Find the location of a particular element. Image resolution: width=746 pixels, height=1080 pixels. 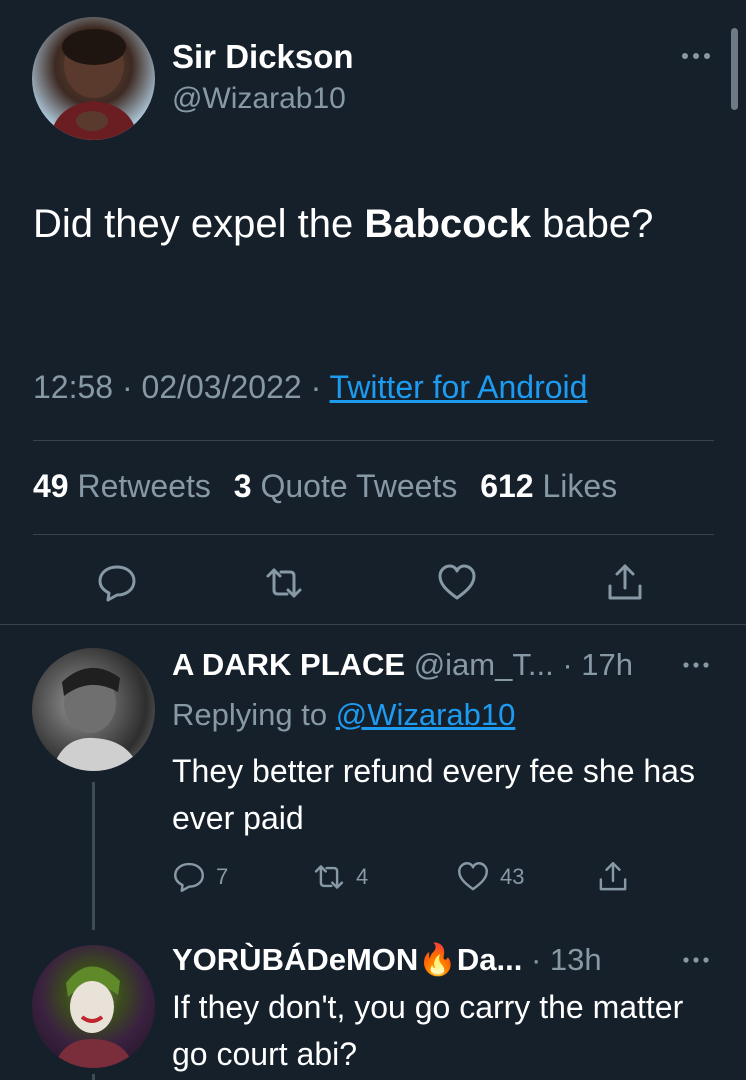

tweet-text: Did they expel the Babcock babe? is located at coordinates (363, 224).